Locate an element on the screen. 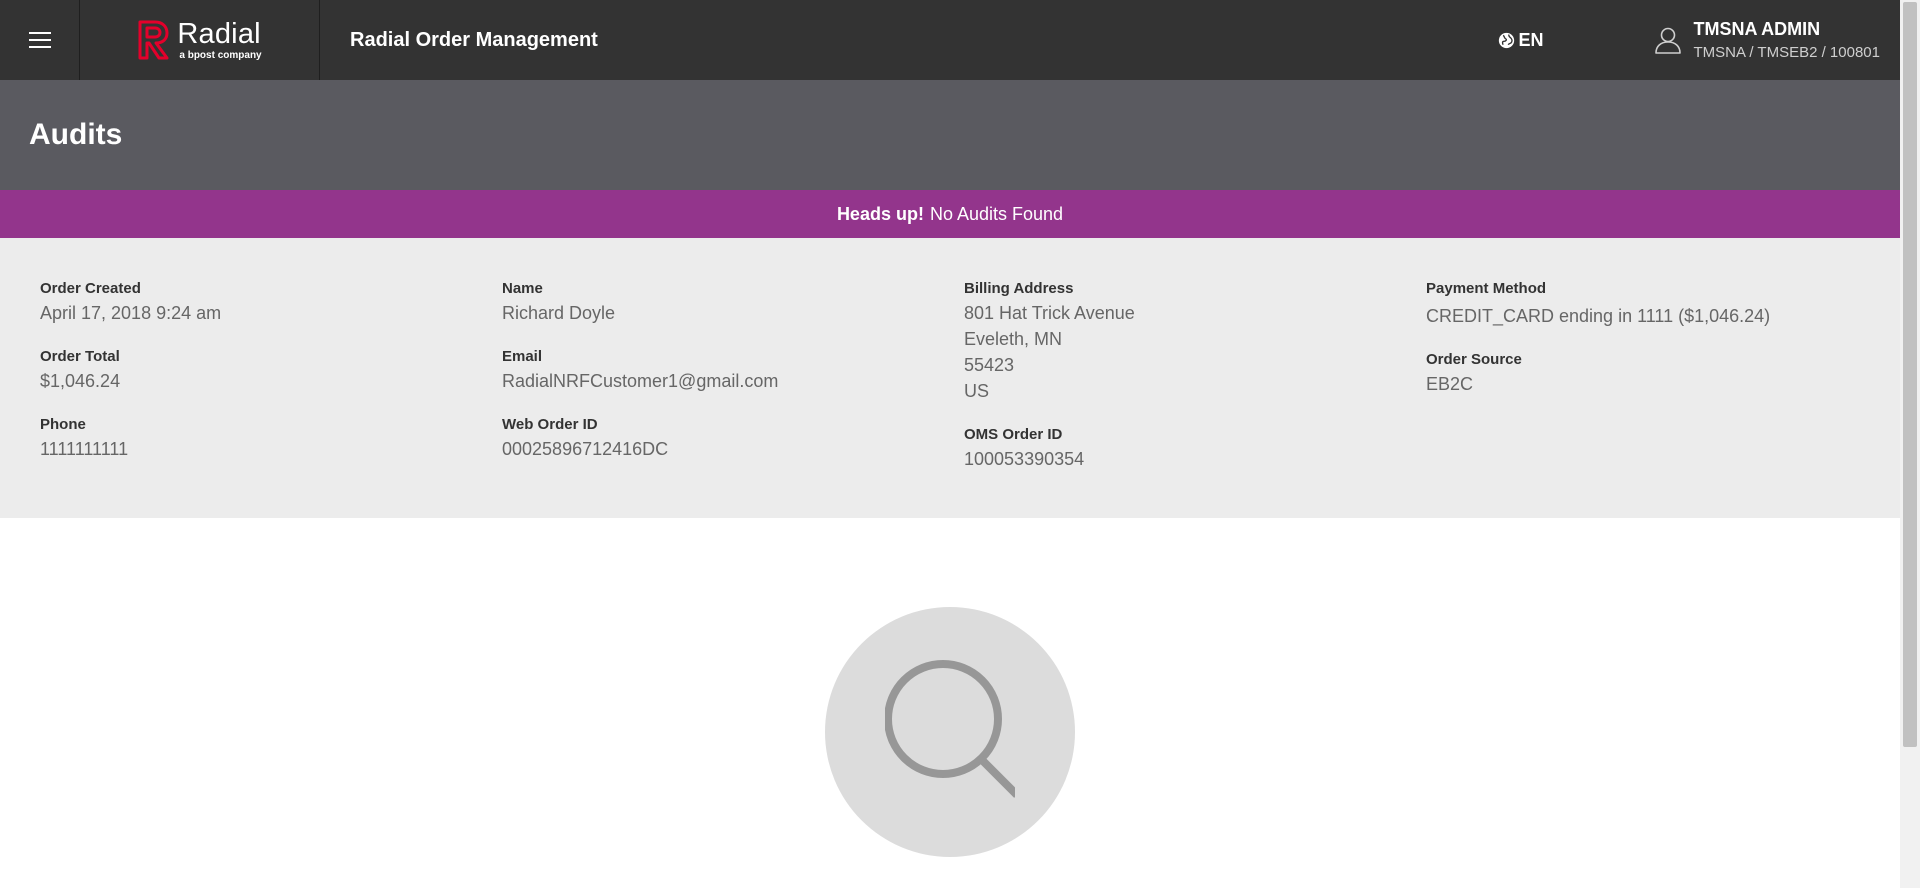 Image resolution: width=1920 pixels, height=888 pixels. name-label: Name is located at coordinates (522, 288).